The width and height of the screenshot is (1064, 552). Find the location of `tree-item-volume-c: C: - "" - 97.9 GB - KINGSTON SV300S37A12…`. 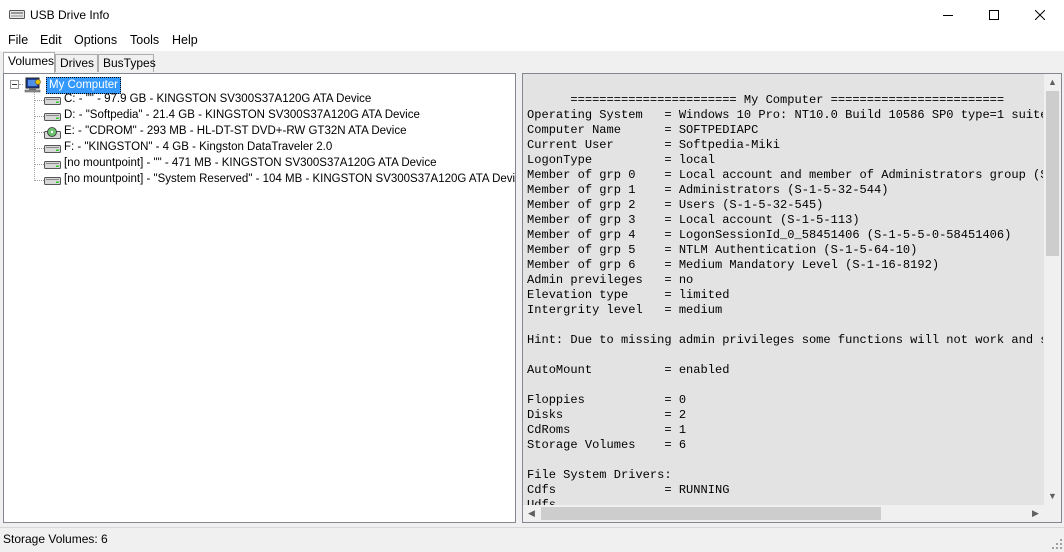

tree-item-volume-c: C: - "" - 97.9 GB - KINGSTON SV300S37A12… is located at coordinates (277, 100).